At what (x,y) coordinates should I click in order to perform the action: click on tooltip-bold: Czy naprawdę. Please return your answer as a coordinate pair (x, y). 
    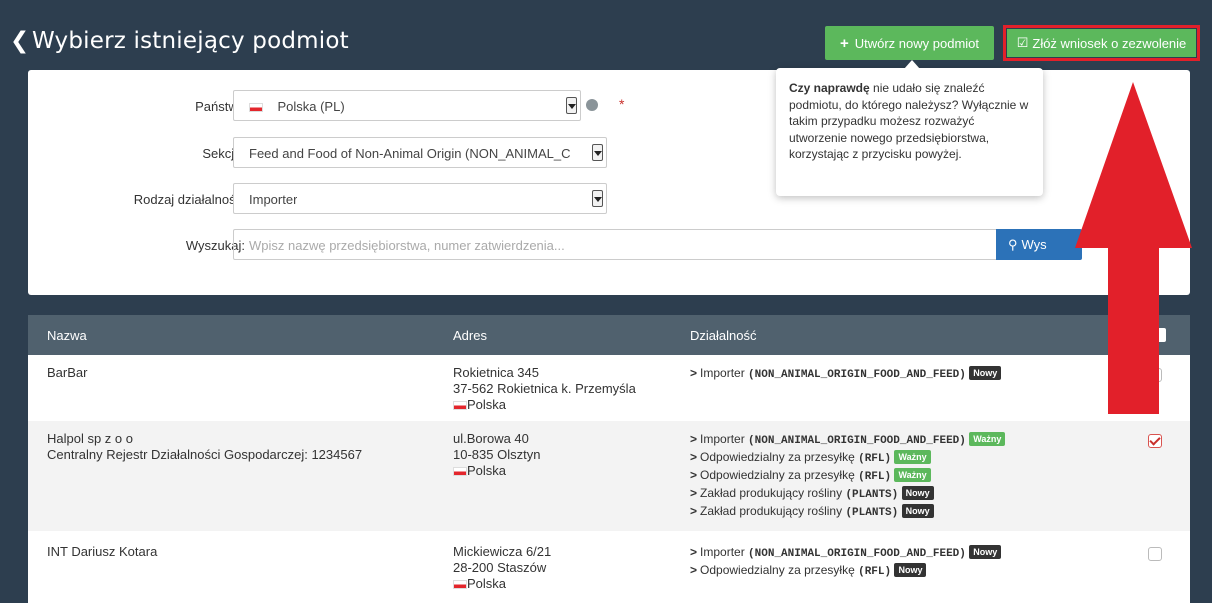
    Looking at the image, I should click on (829, 88).